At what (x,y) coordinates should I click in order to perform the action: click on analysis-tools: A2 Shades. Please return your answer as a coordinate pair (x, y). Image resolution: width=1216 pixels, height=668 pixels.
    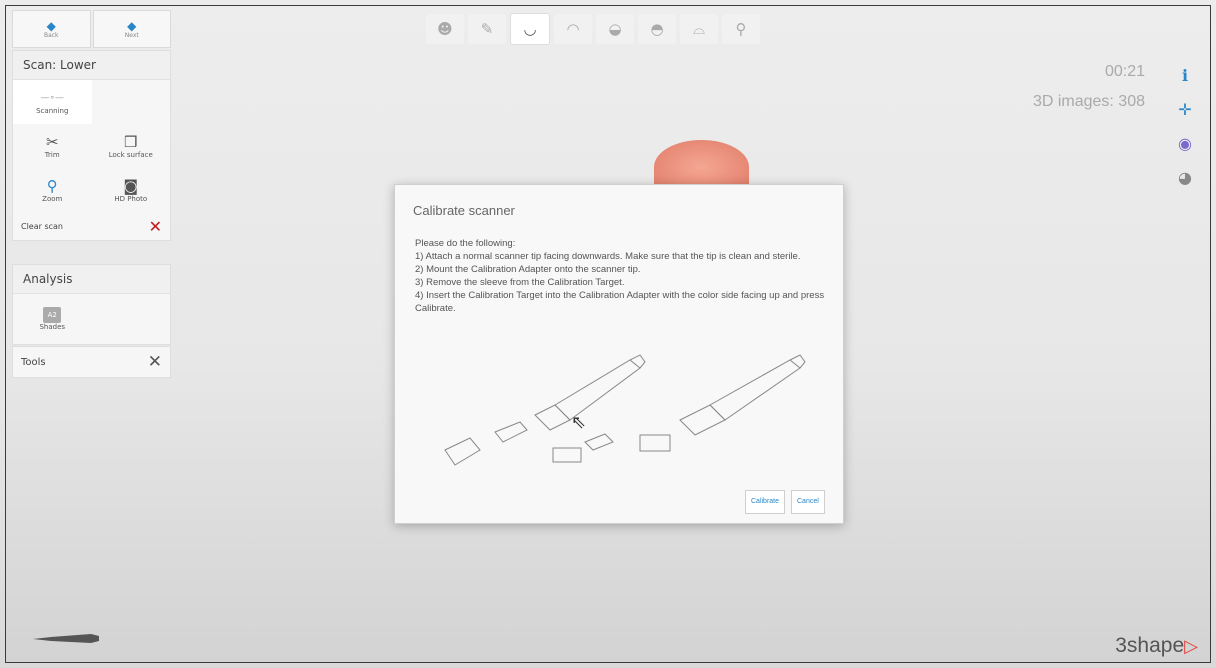
    Looking at the image, I should click on (91, 319).